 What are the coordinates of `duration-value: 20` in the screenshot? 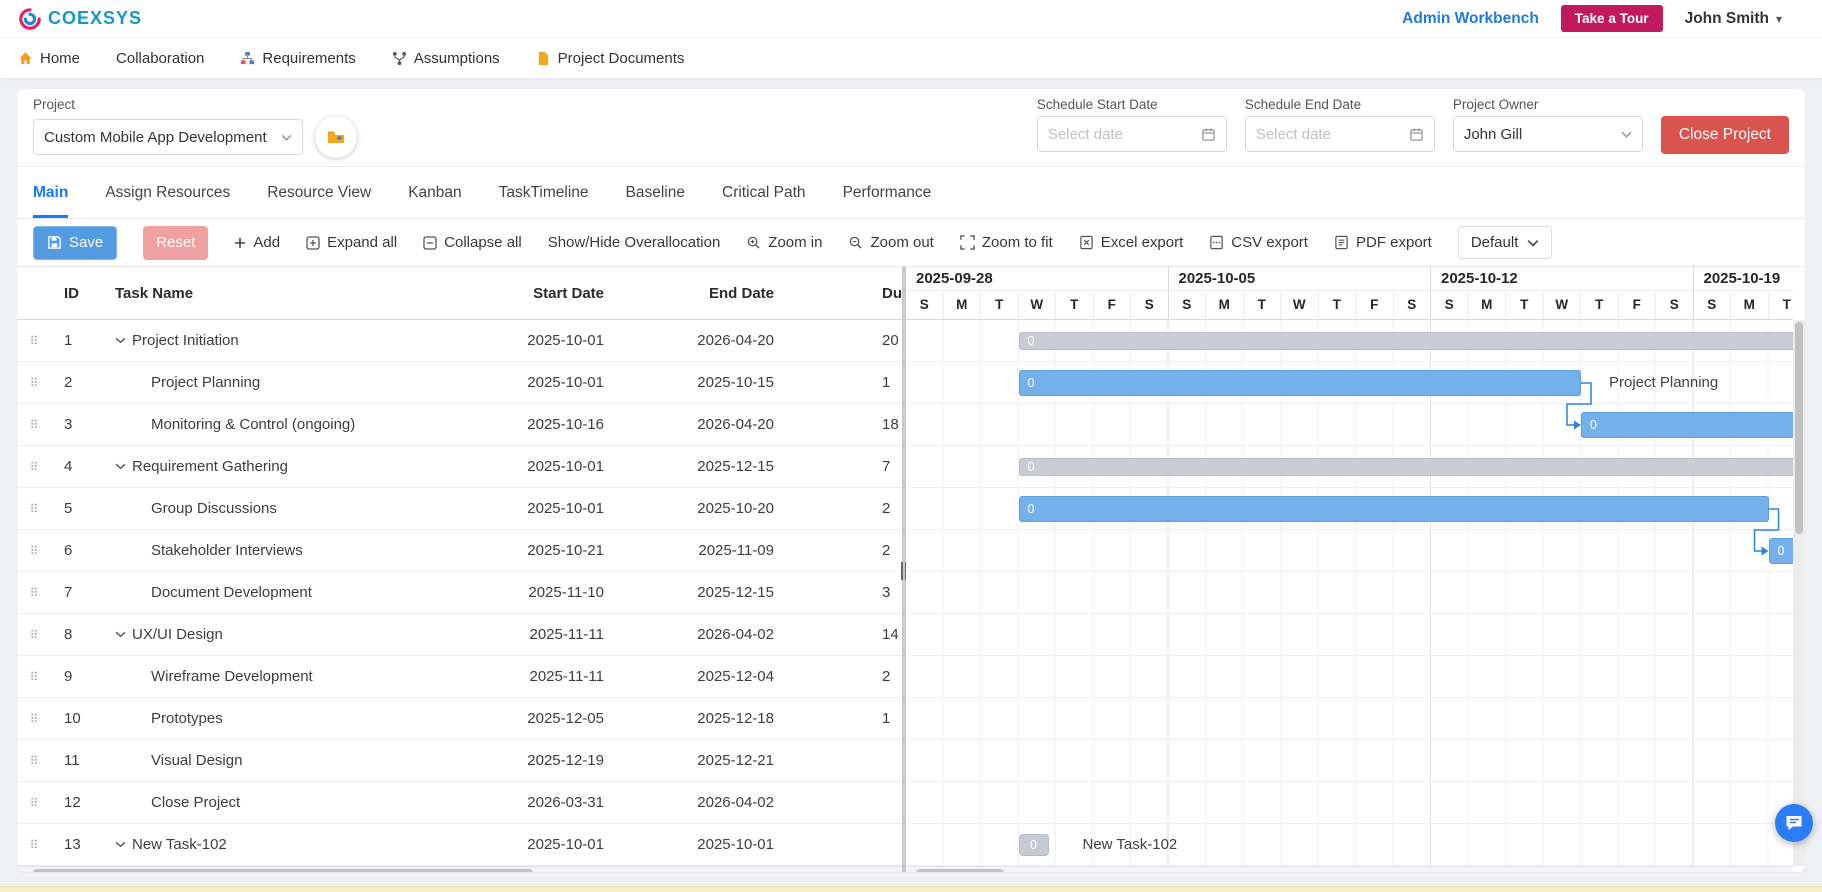 It's located at (890, 340).